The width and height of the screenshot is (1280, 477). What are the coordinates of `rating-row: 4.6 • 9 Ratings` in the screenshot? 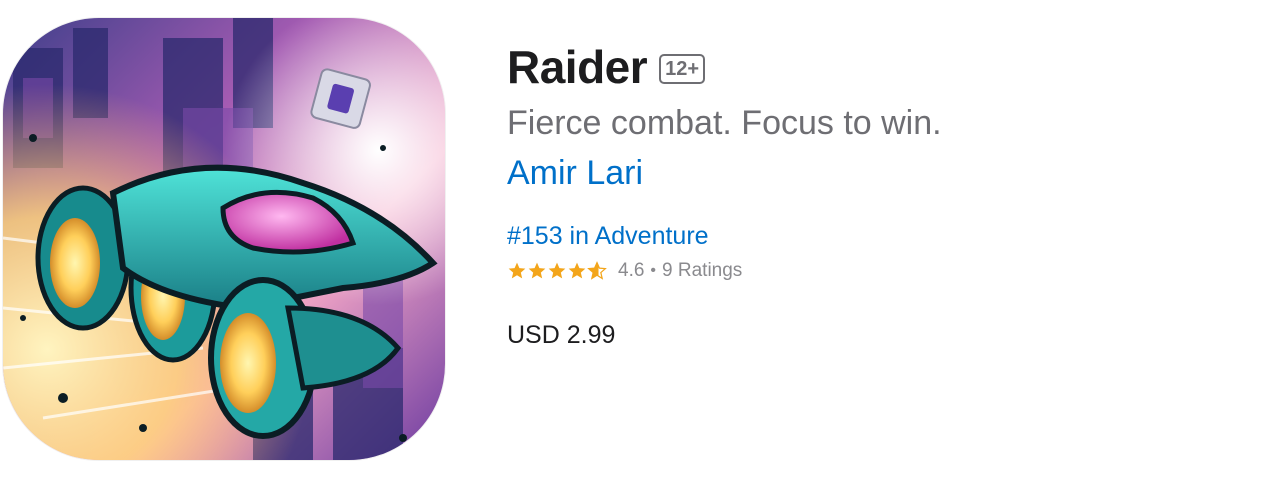 It's located at (877, 271).